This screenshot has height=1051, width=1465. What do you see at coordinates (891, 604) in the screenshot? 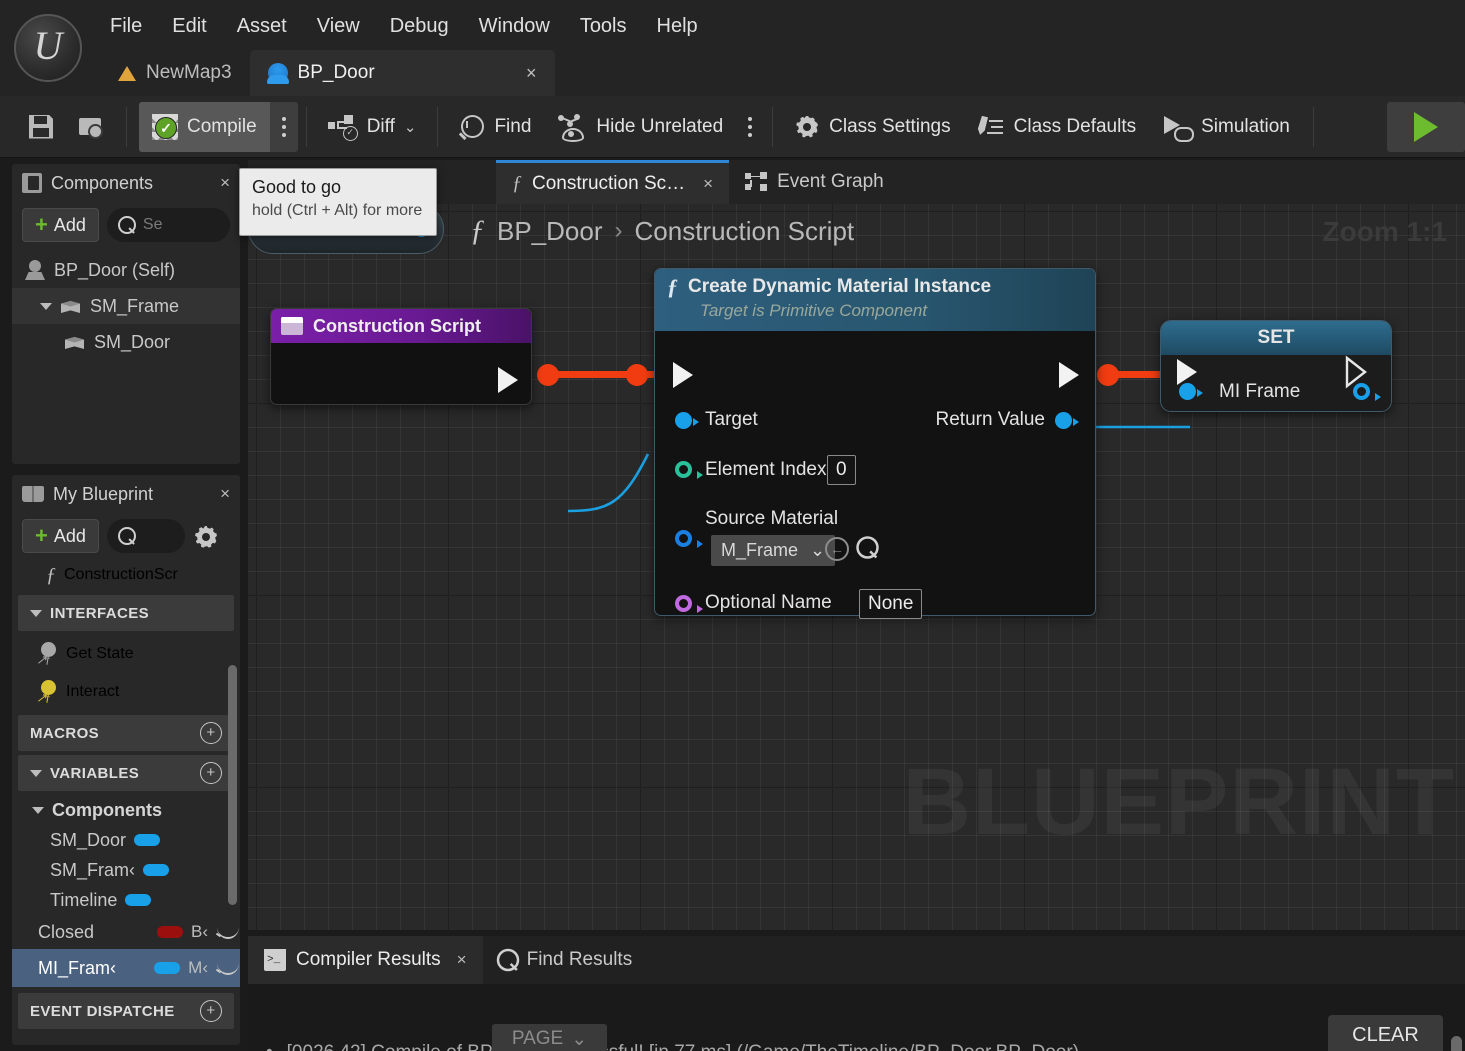
I see `input-optional-name: None` at bounding box center [891, 604].